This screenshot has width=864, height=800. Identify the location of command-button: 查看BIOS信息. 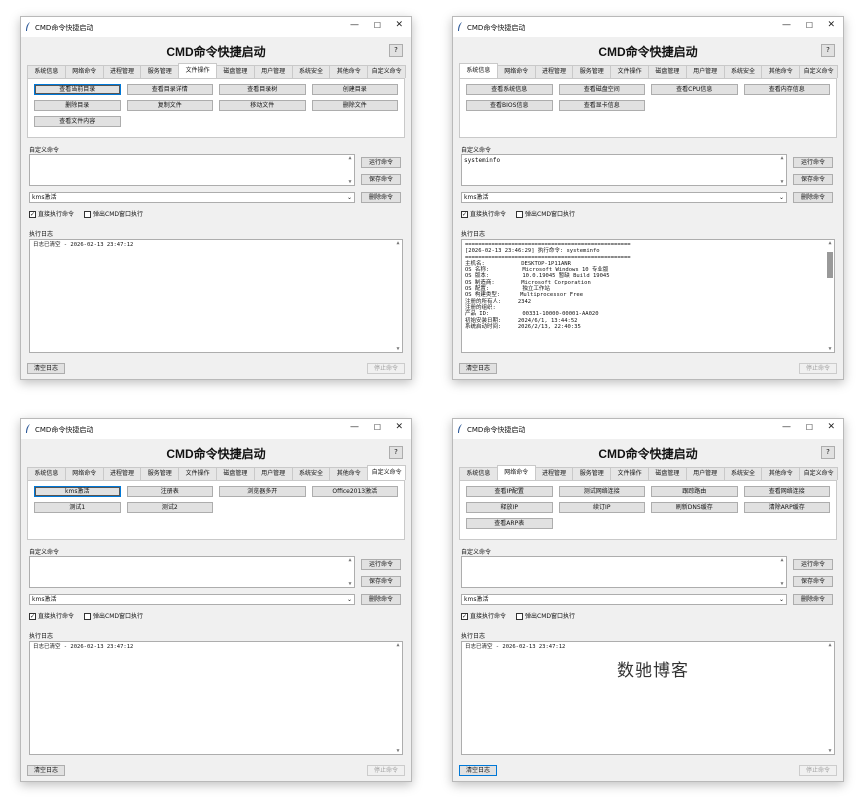
(509, 105).